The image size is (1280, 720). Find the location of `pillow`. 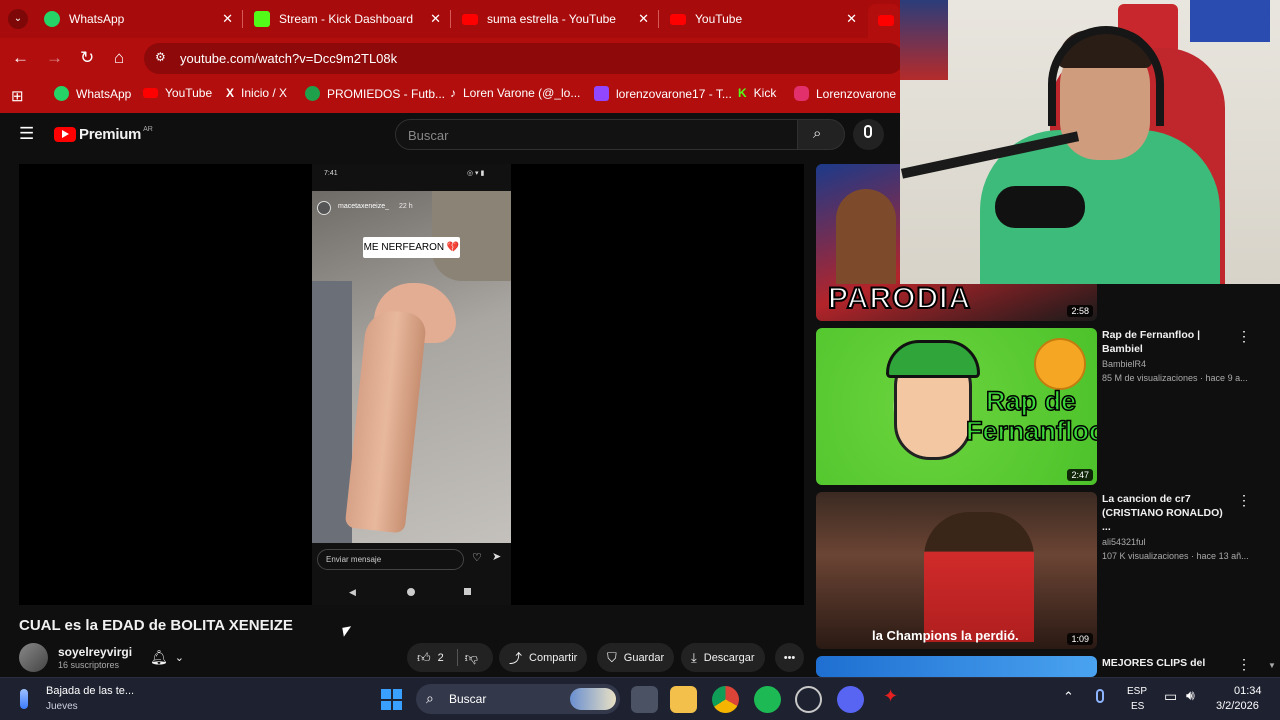

pillow is located at coordinates (471, 236).